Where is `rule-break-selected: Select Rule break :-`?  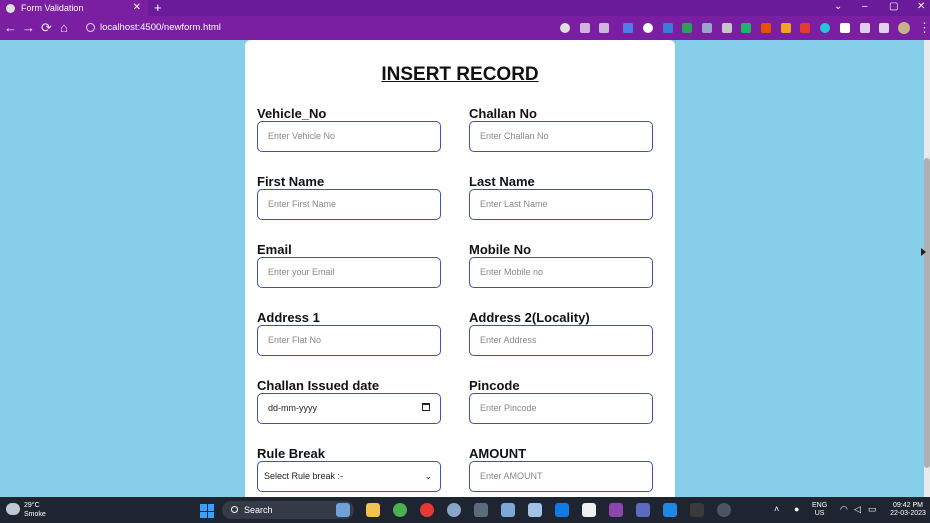
rule-break-selected: Select Rule break :- is located at coordinates (304, 476).